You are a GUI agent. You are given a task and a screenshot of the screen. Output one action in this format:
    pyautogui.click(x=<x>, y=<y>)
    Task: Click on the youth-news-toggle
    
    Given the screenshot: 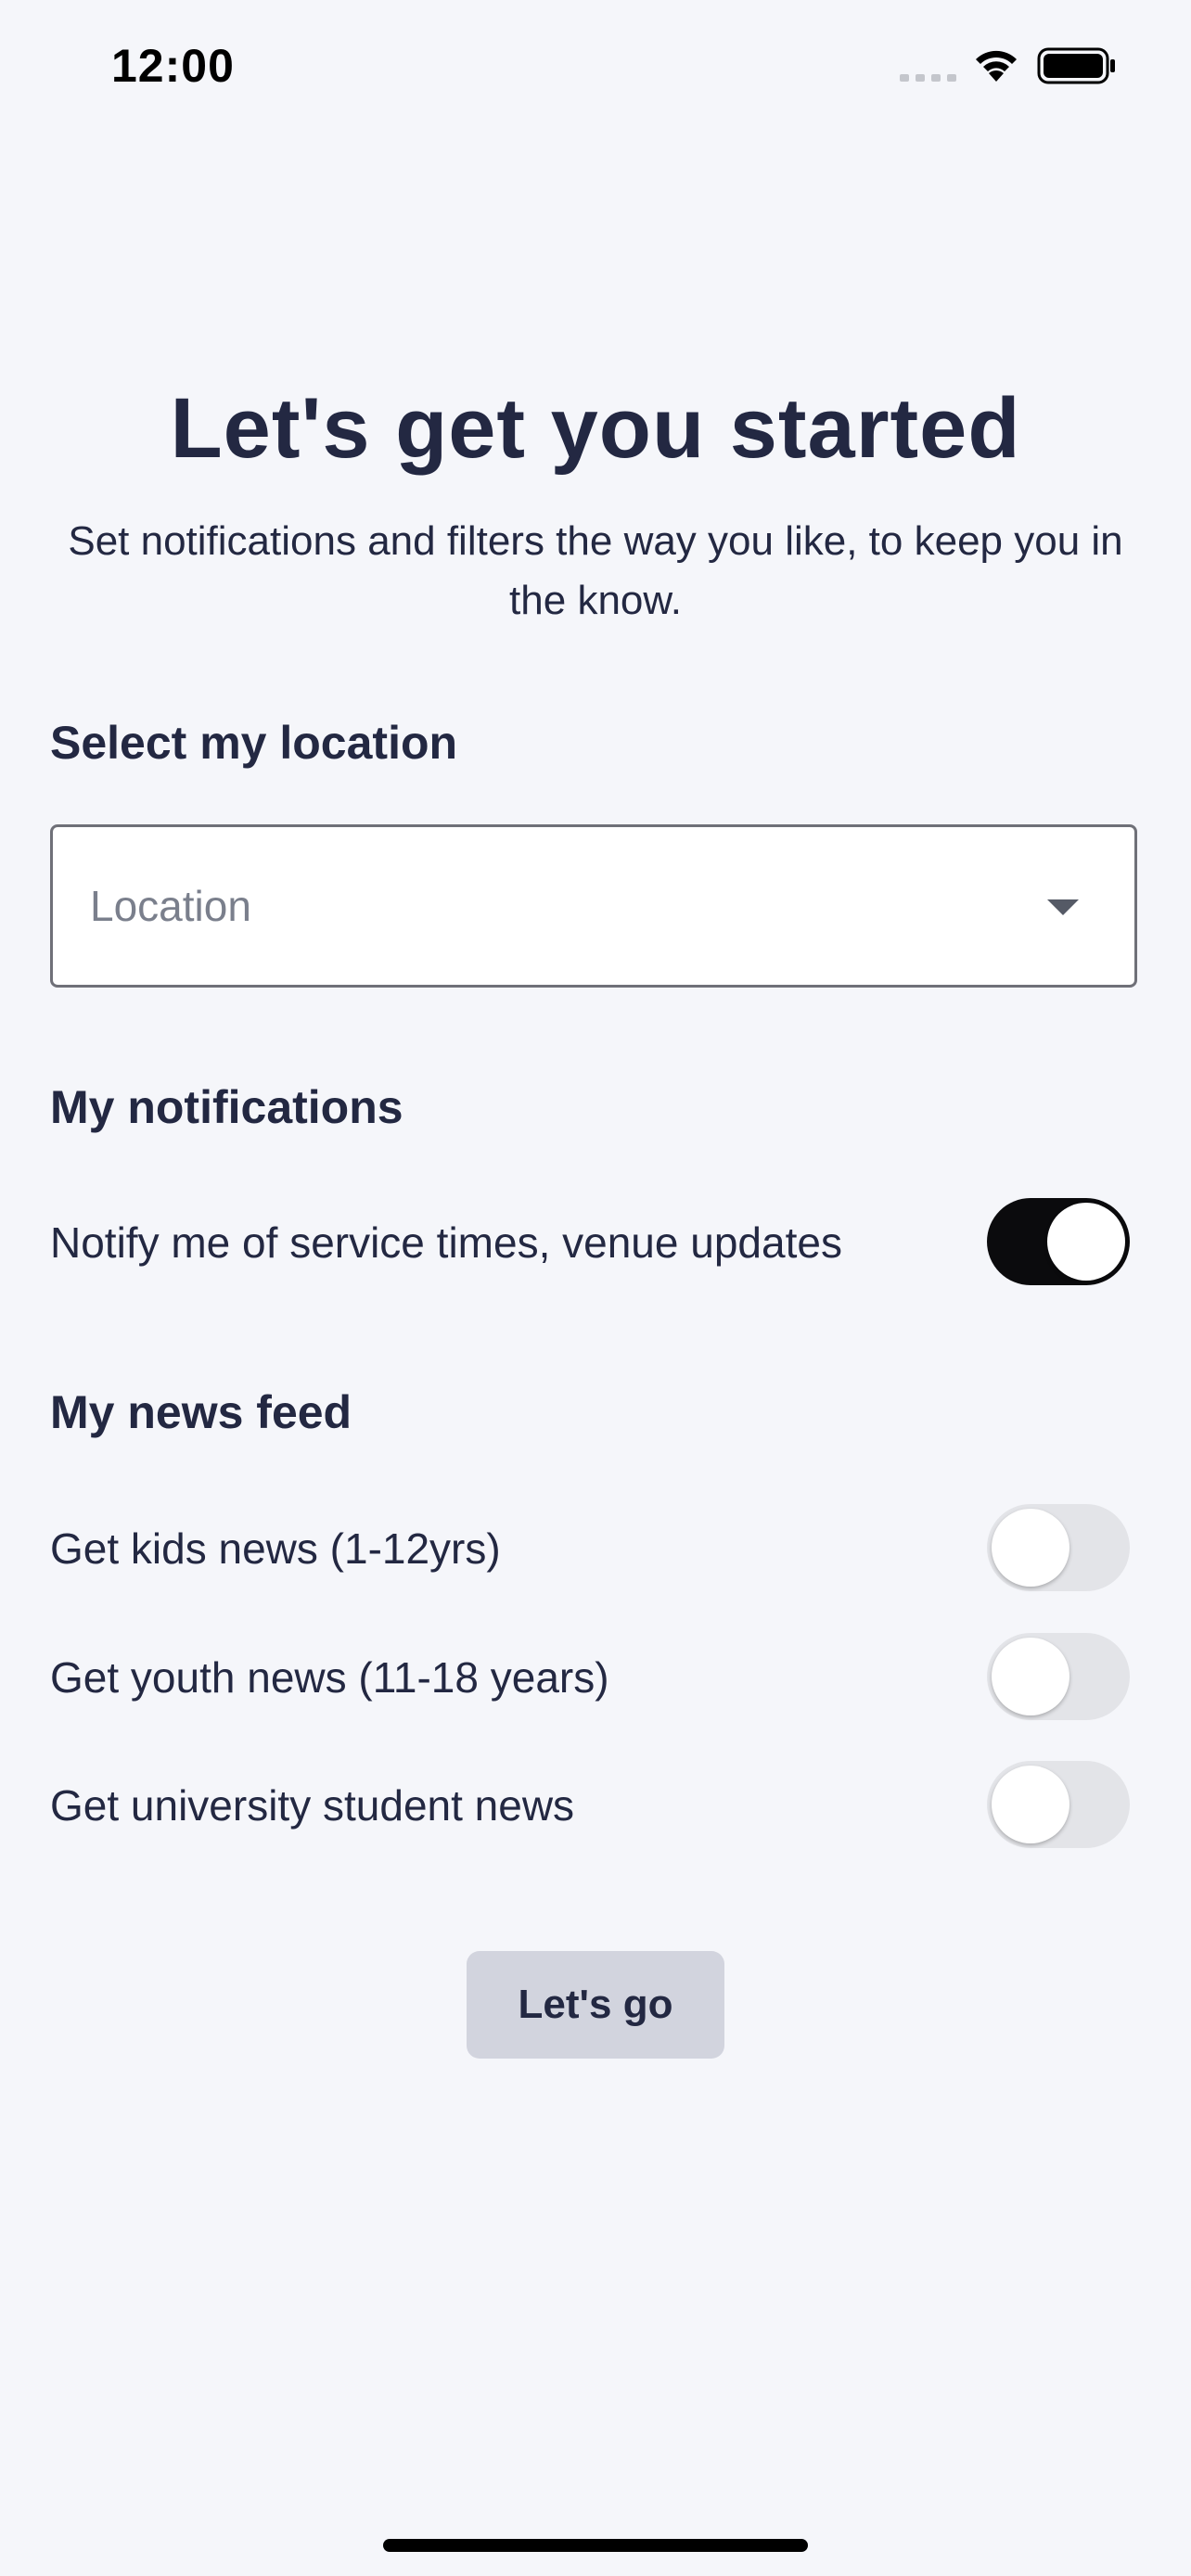 What is the action you would take?
    pyautogui.click(x=1058, y=1676)
    